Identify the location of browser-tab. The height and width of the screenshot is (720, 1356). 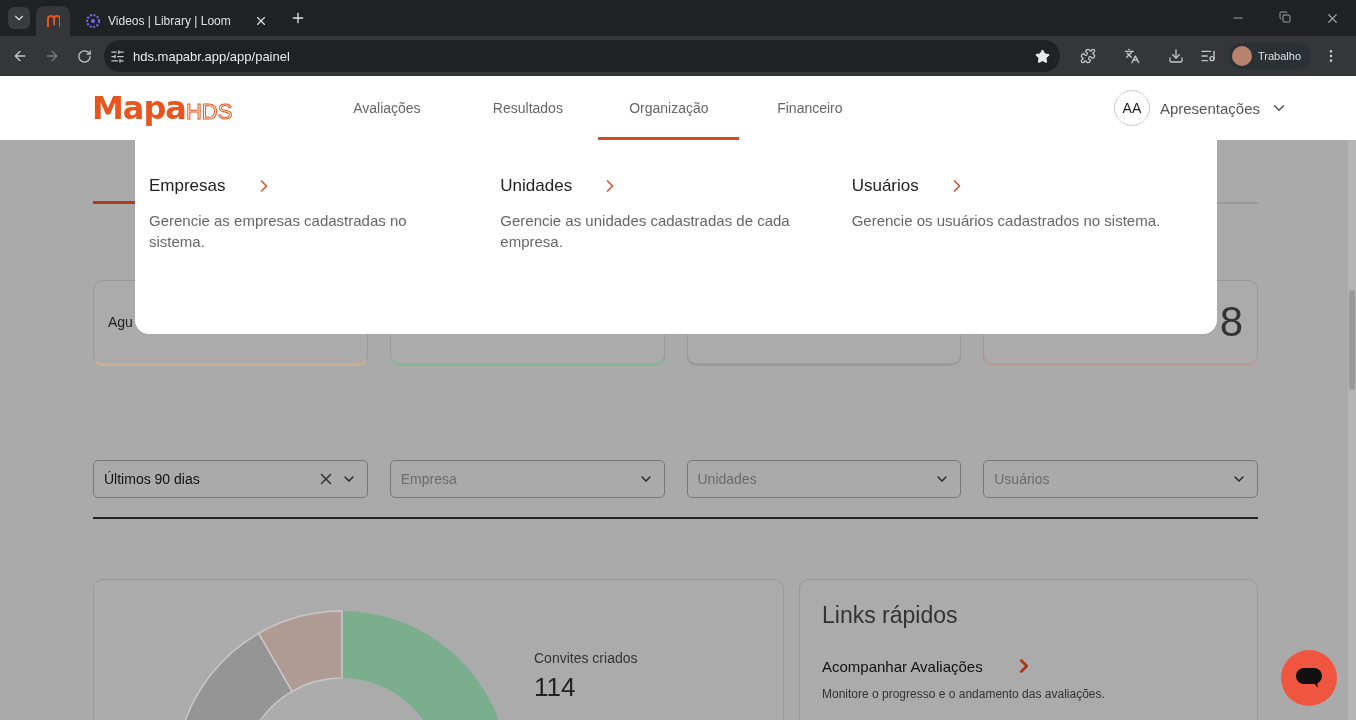
(53, 21).